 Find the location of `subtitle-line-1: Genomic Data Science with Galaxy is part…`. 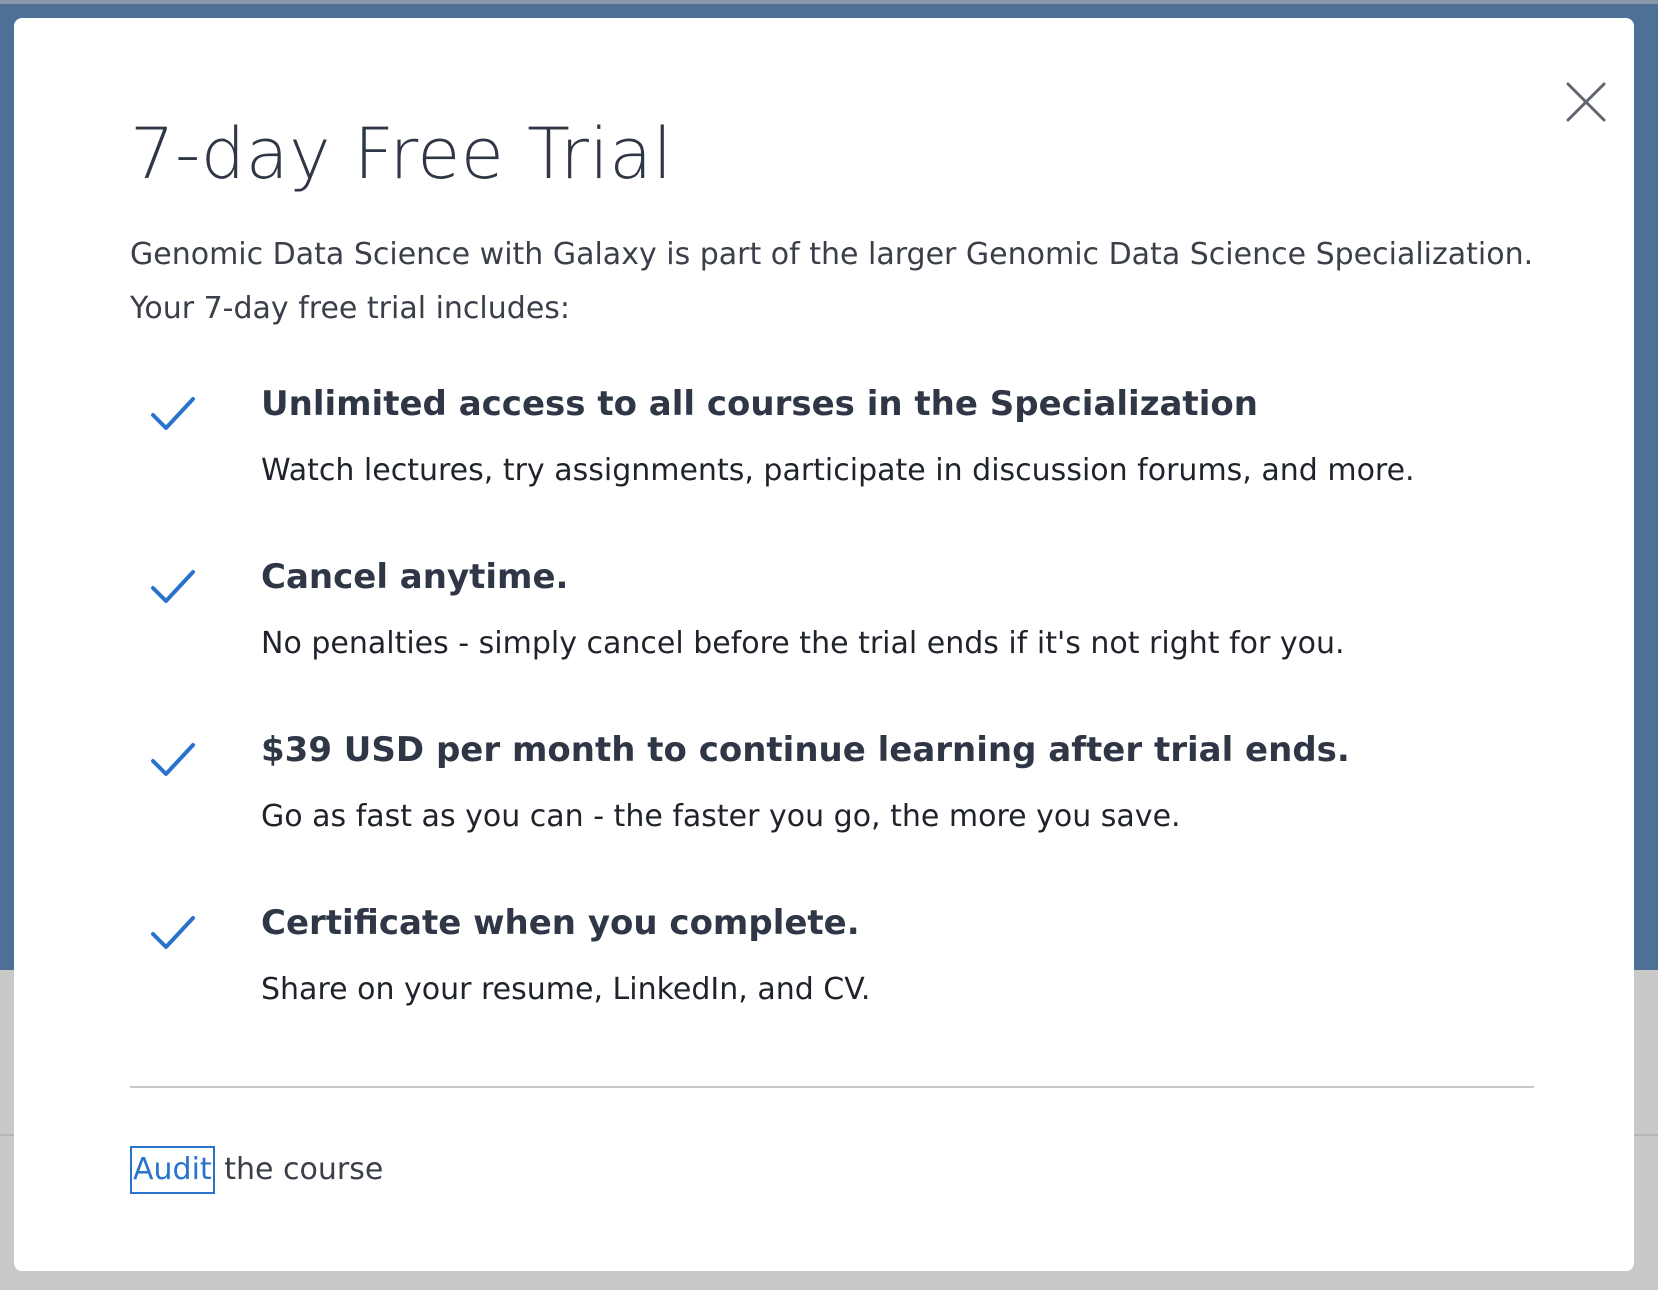

subtitle-line-1: Genomic Data Science with Galaxy is part… is located at coordinates (832, 254).